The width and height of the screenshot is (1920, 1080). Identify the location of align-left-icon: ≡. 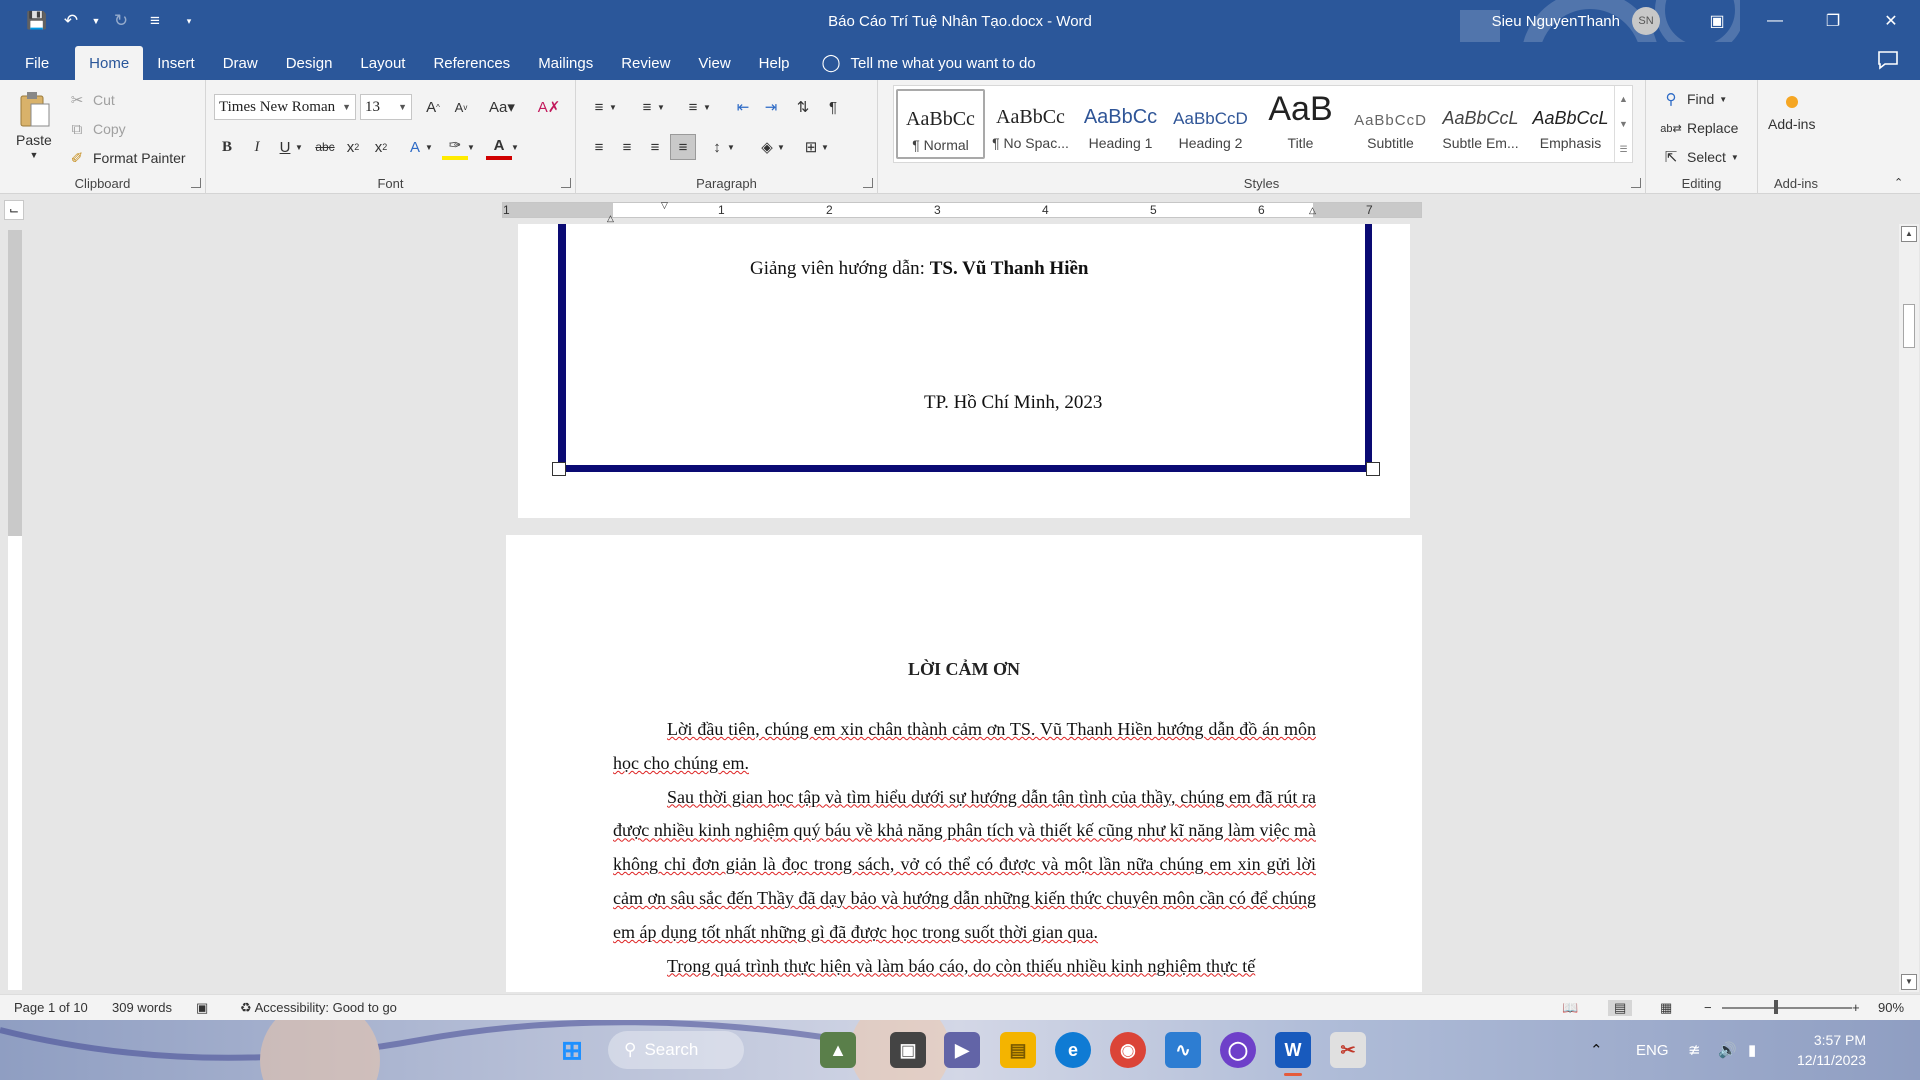
(599, 147).